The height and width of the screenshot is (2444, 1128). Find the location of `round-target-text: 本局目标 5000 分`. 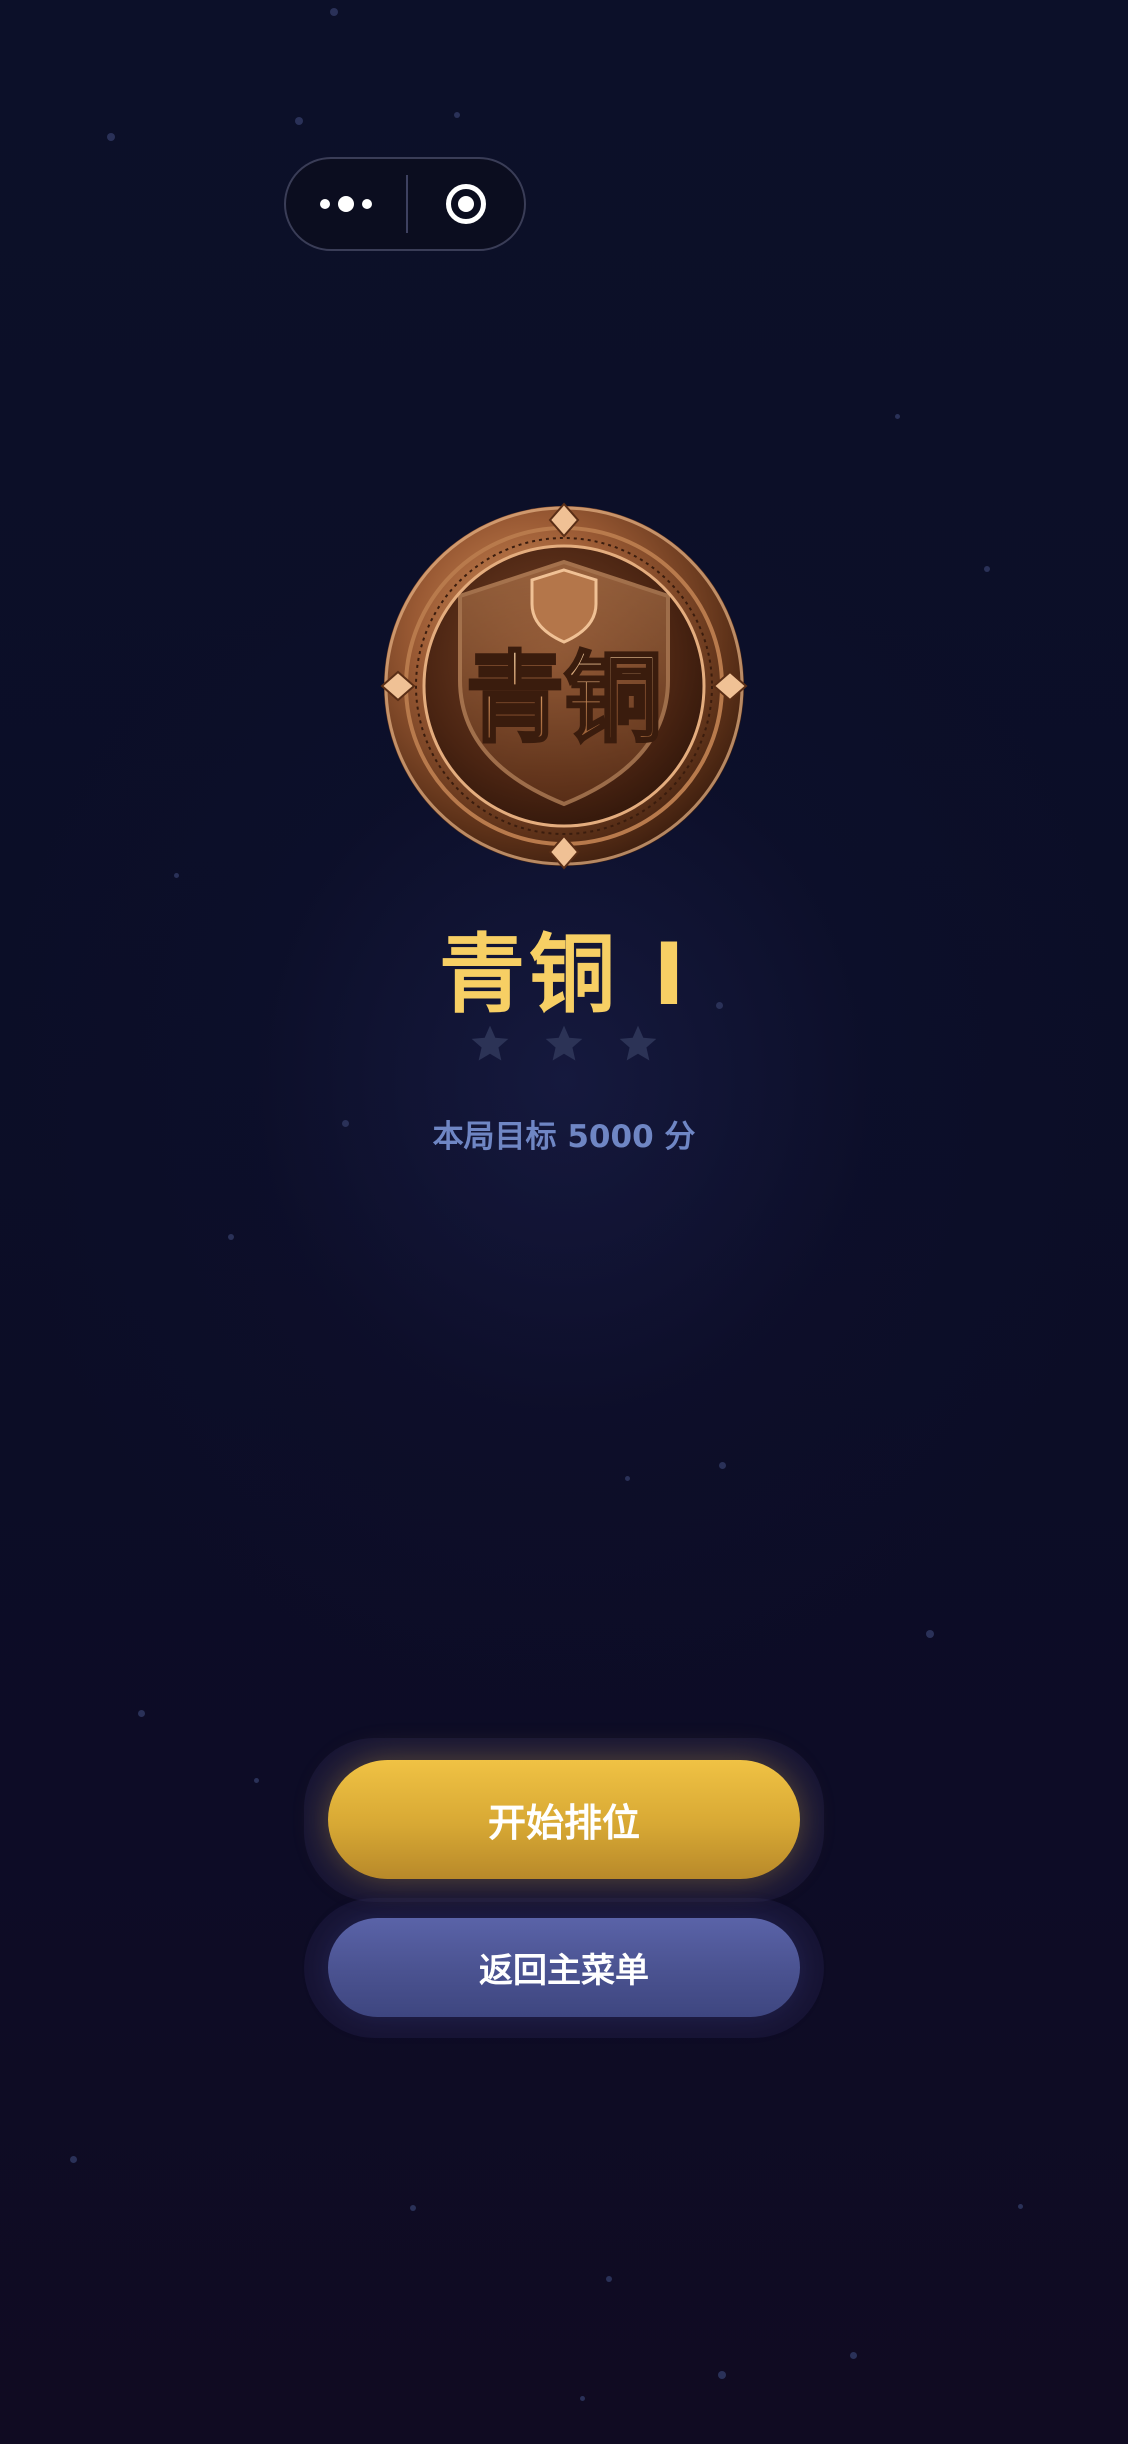

round-target-text: 本局目标 5000 分 is located at coordinates (564, 1137).